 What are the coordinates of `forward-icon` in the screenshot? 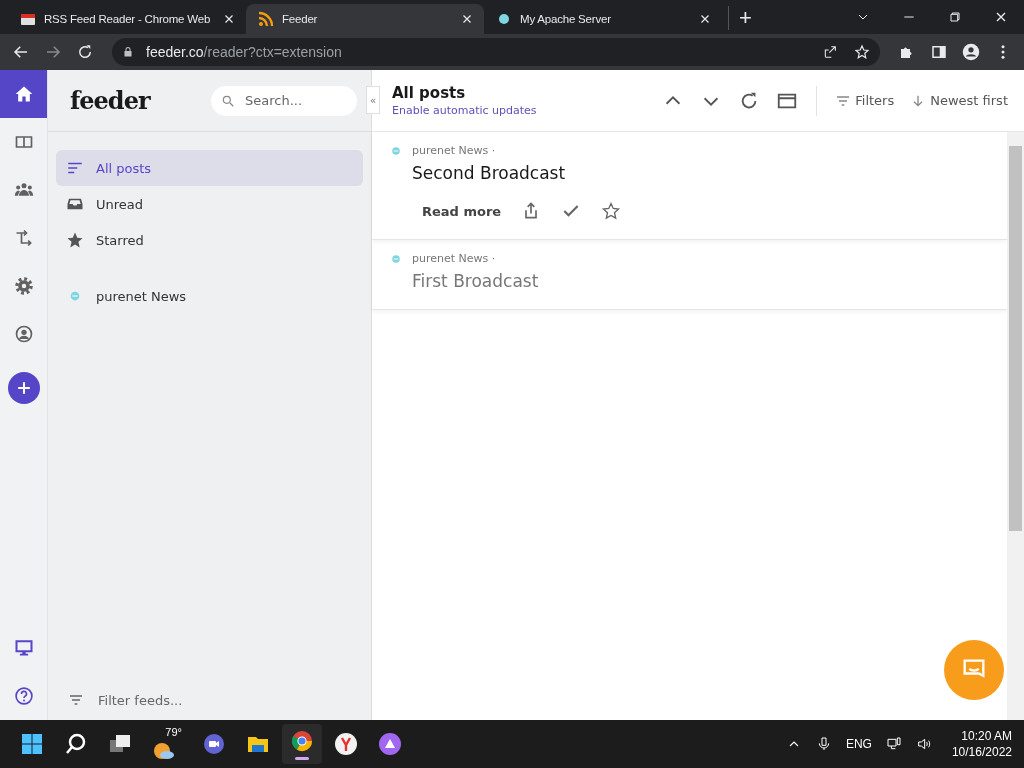 It's located at (53, 52).